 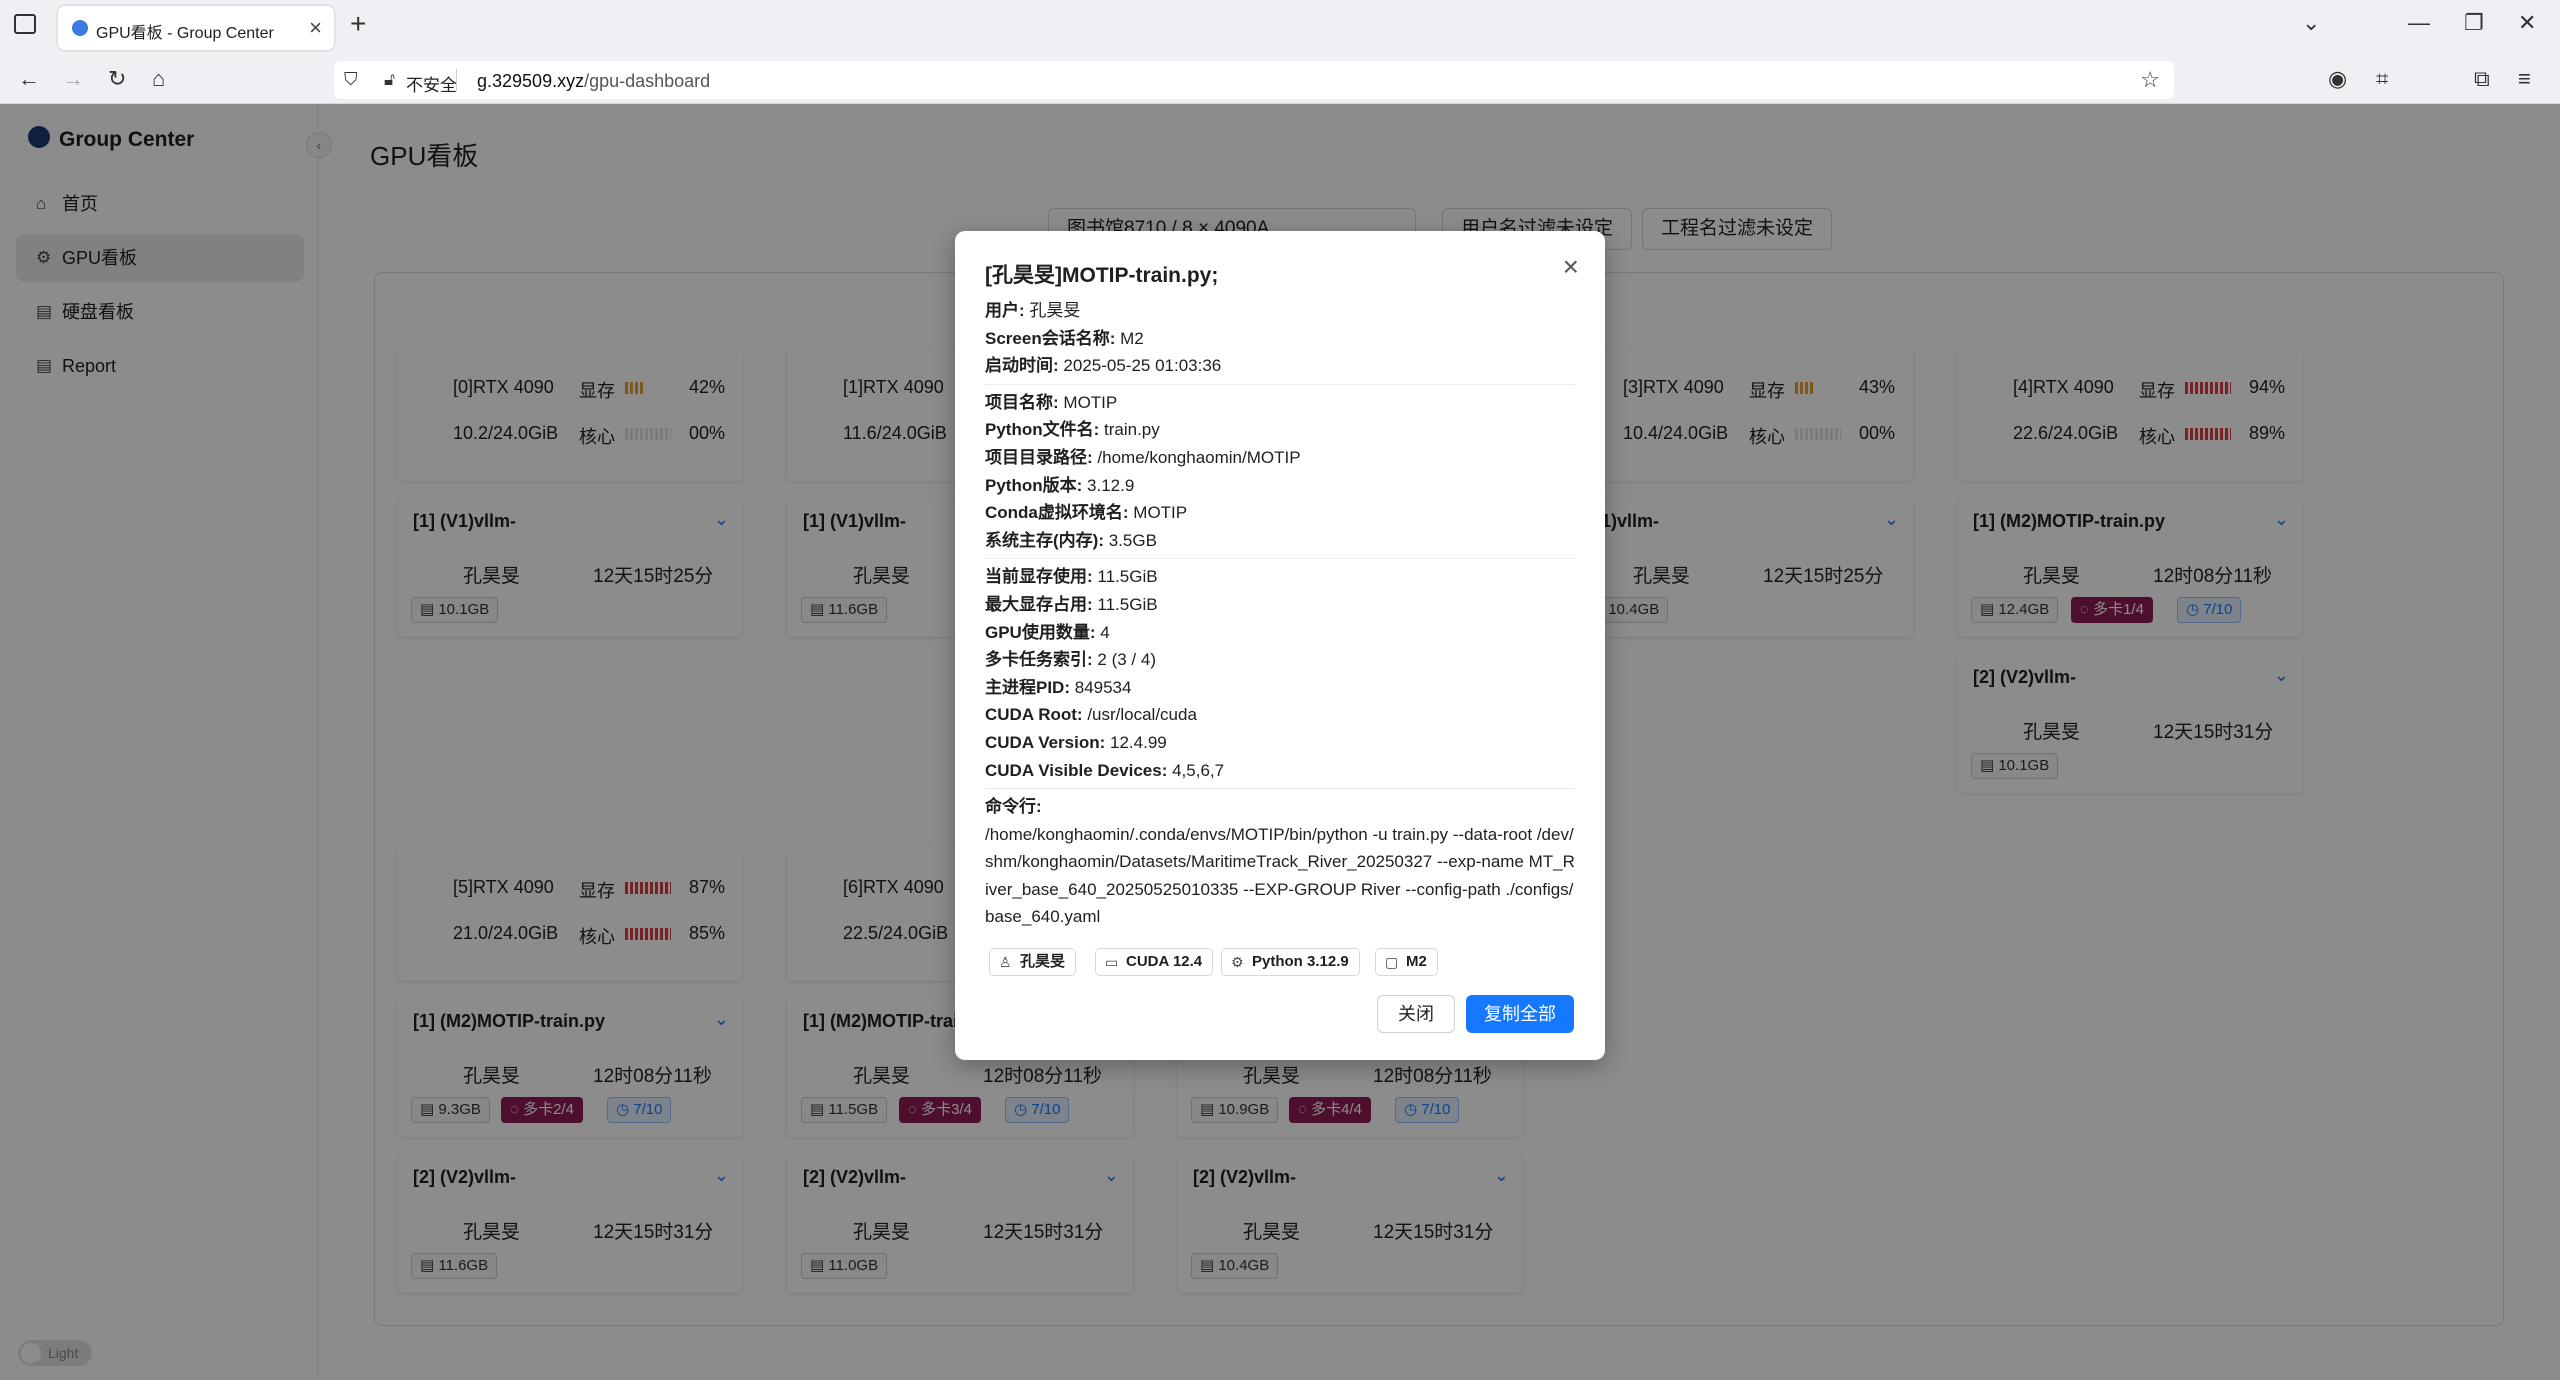 What do you see at coordinates (1013, 807) in the screenshot?
I see `cmd-label: 命令行:` at bounding box center [1013, 807].